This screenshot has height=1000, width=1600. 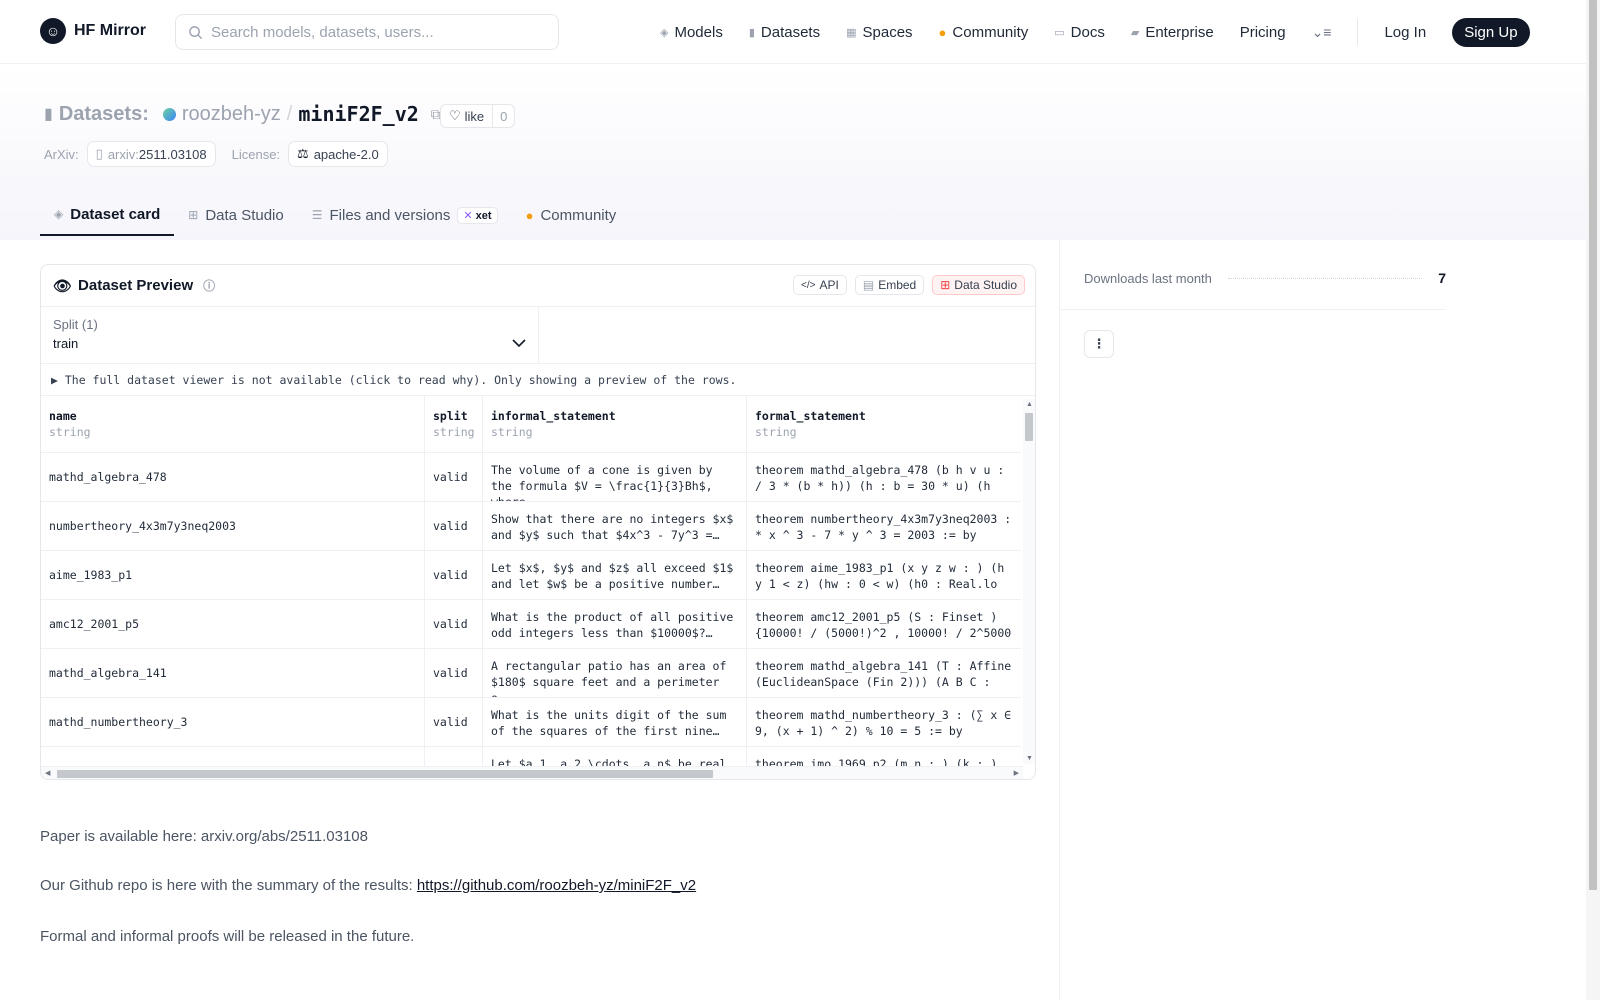 I want to click on repo-type-label: Datasets:, so click(x=104, y=114).